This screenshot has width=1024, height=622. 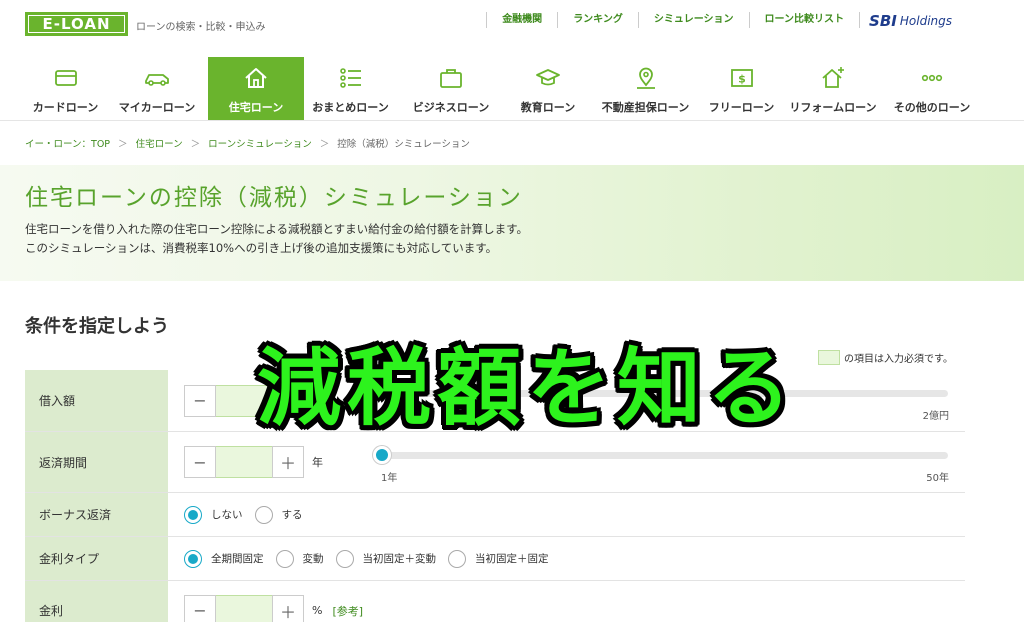 I want to click on more-icon, so click(x=932, y=78).